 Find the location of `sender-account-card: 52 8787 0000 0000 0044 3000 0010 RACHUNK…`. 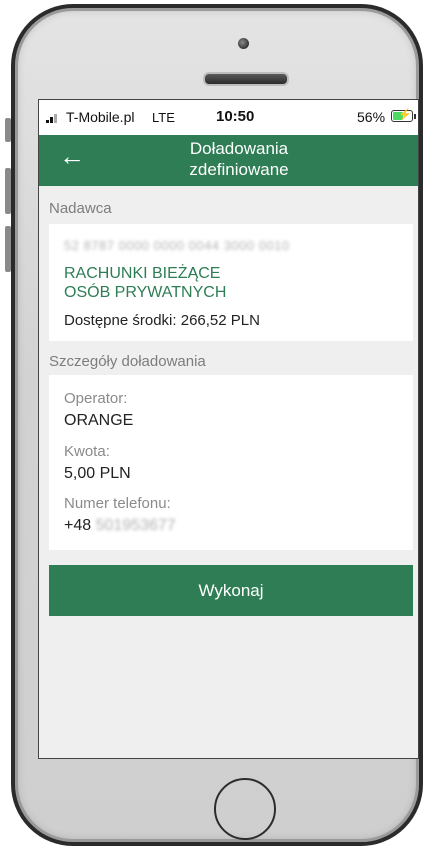

sender-account-card: 52 8787 0000 0000 0044 3000 0010 RACHUNK… is located at coordinates (231, 282).